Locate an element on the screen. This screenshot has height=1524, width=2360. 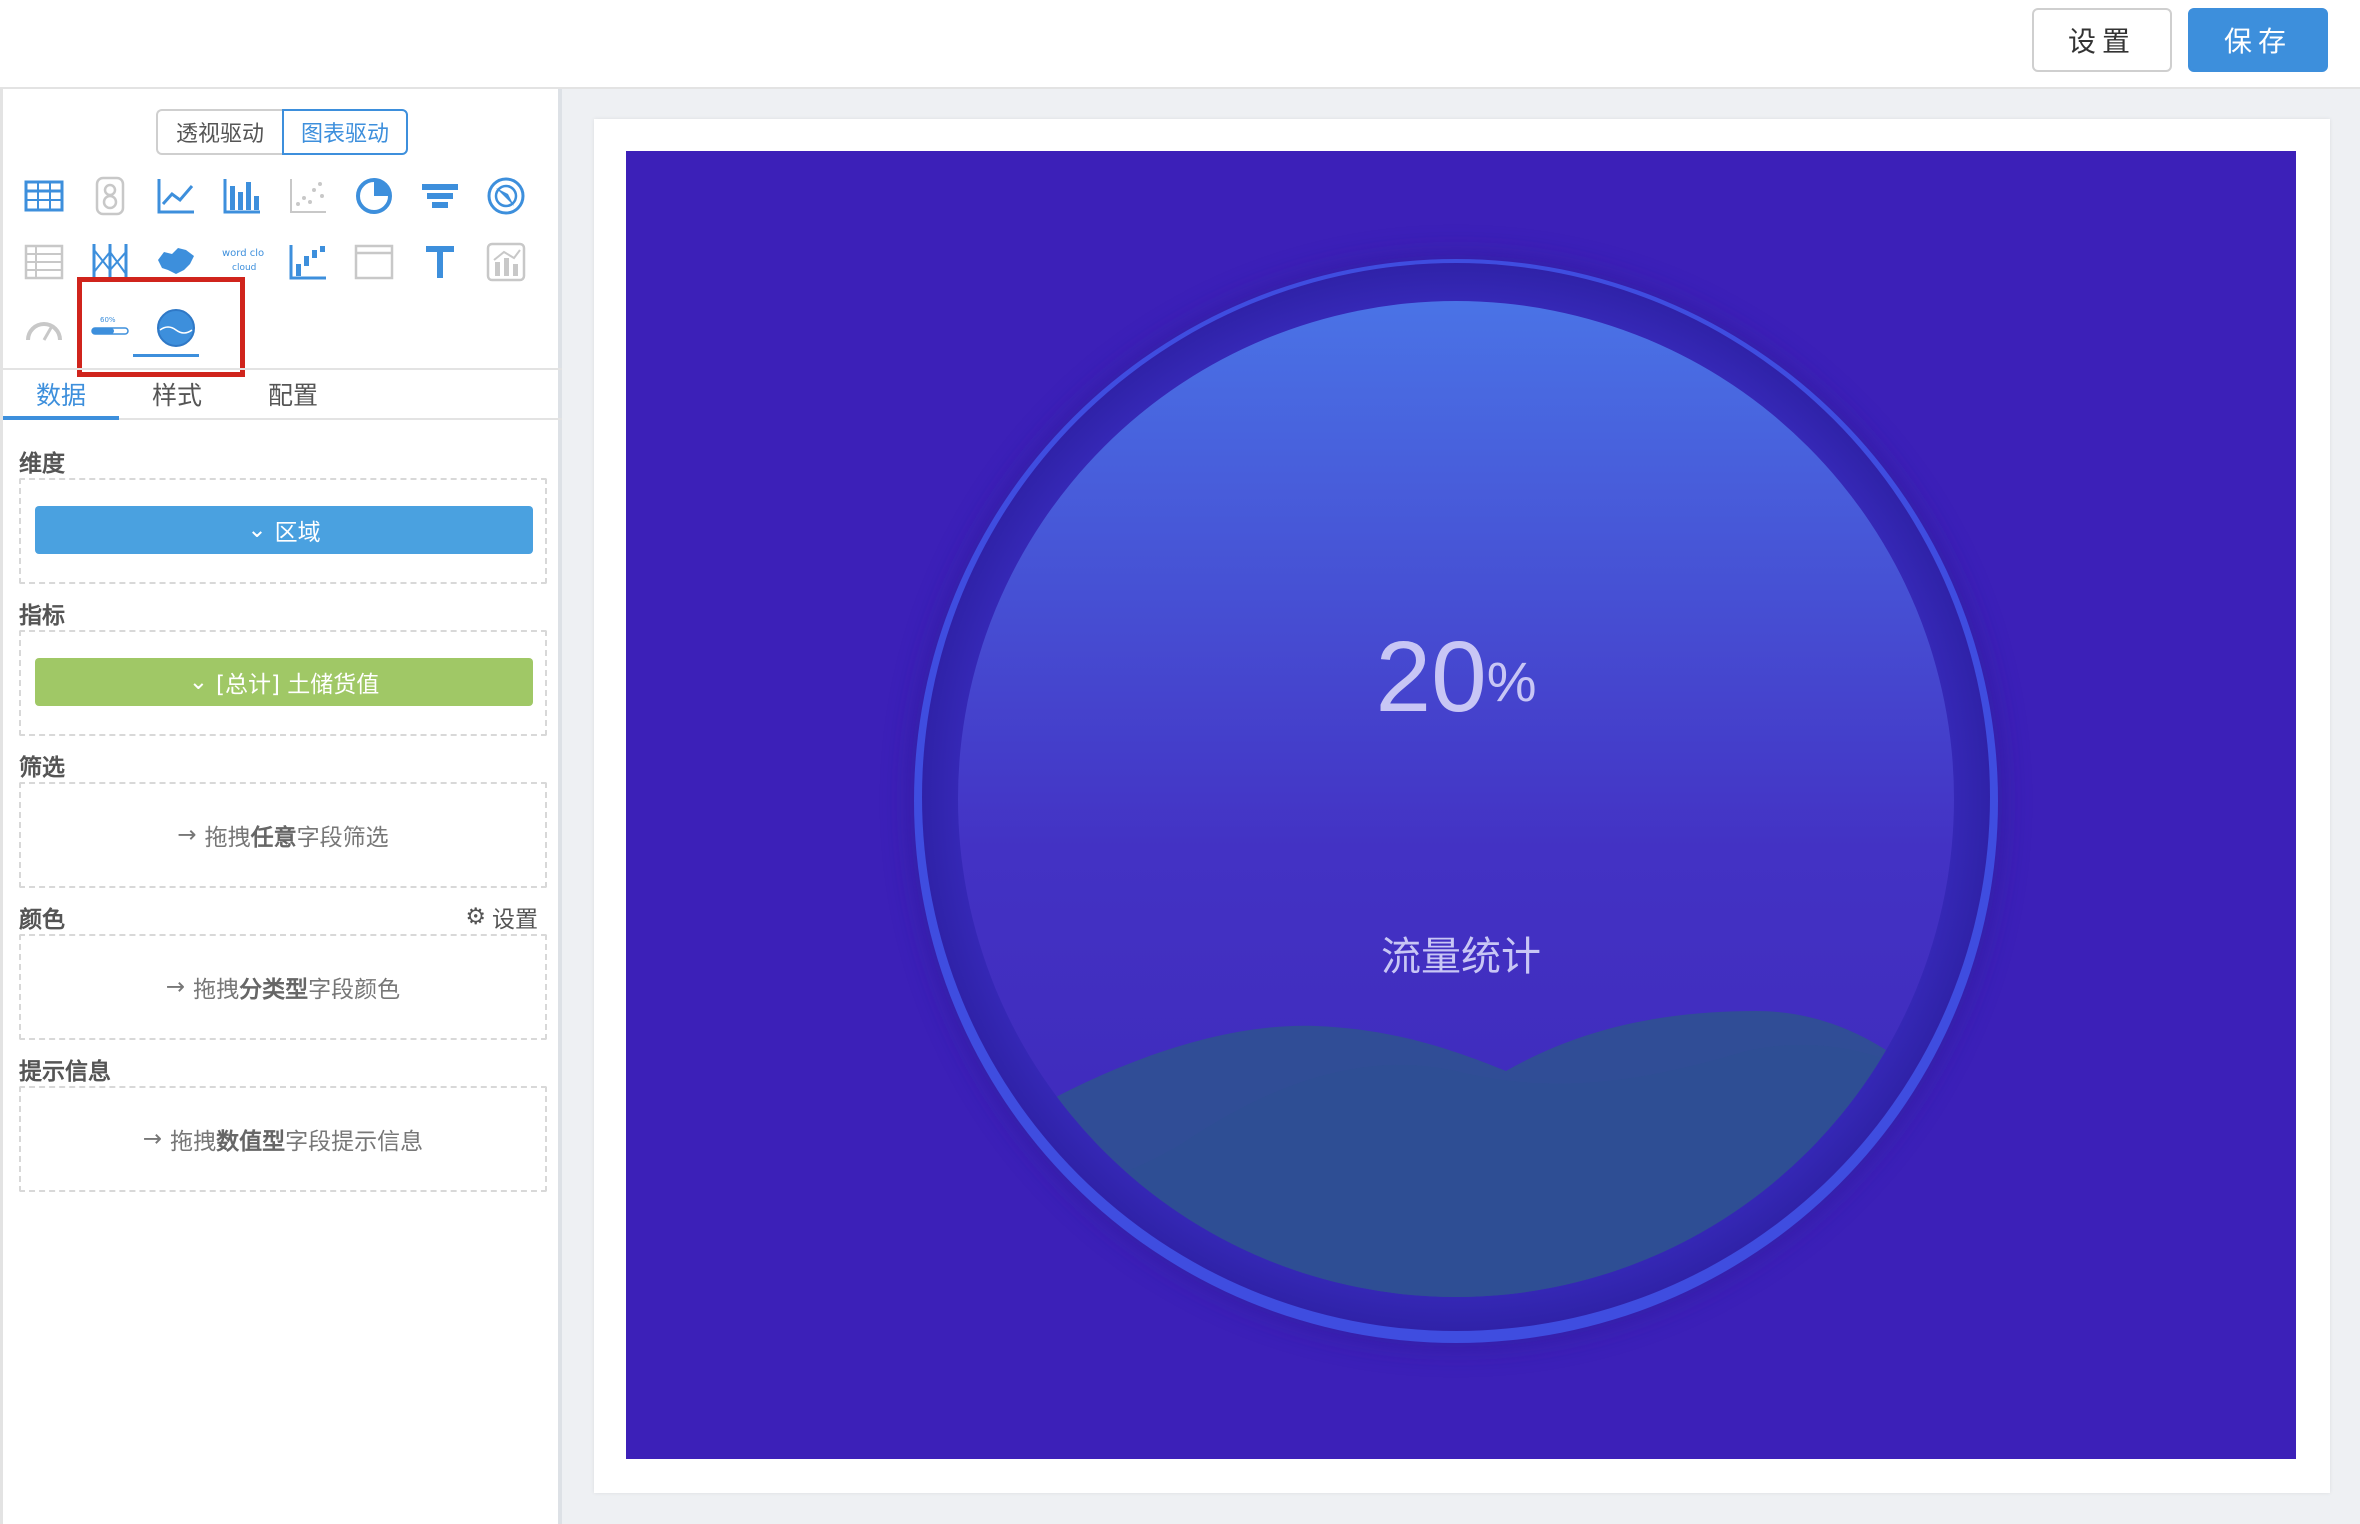
svg-text: word cloud is located at coordinates (243, 253).